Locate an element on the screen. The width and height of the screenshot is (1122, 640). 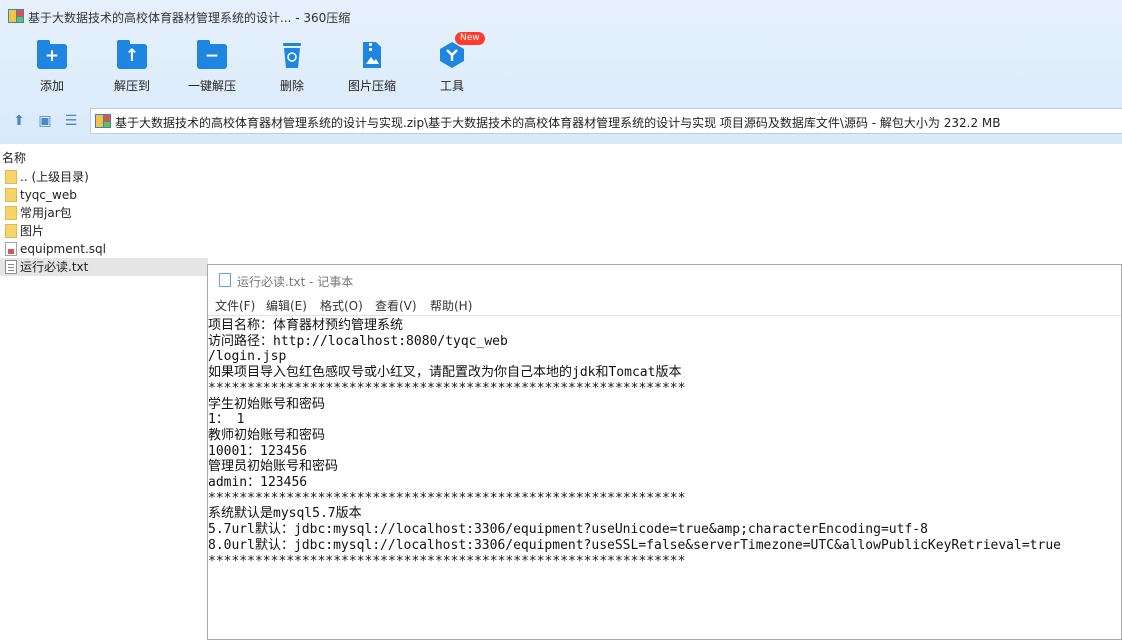
menu-help: 帮助(H) is located at coordinates (451, 305).